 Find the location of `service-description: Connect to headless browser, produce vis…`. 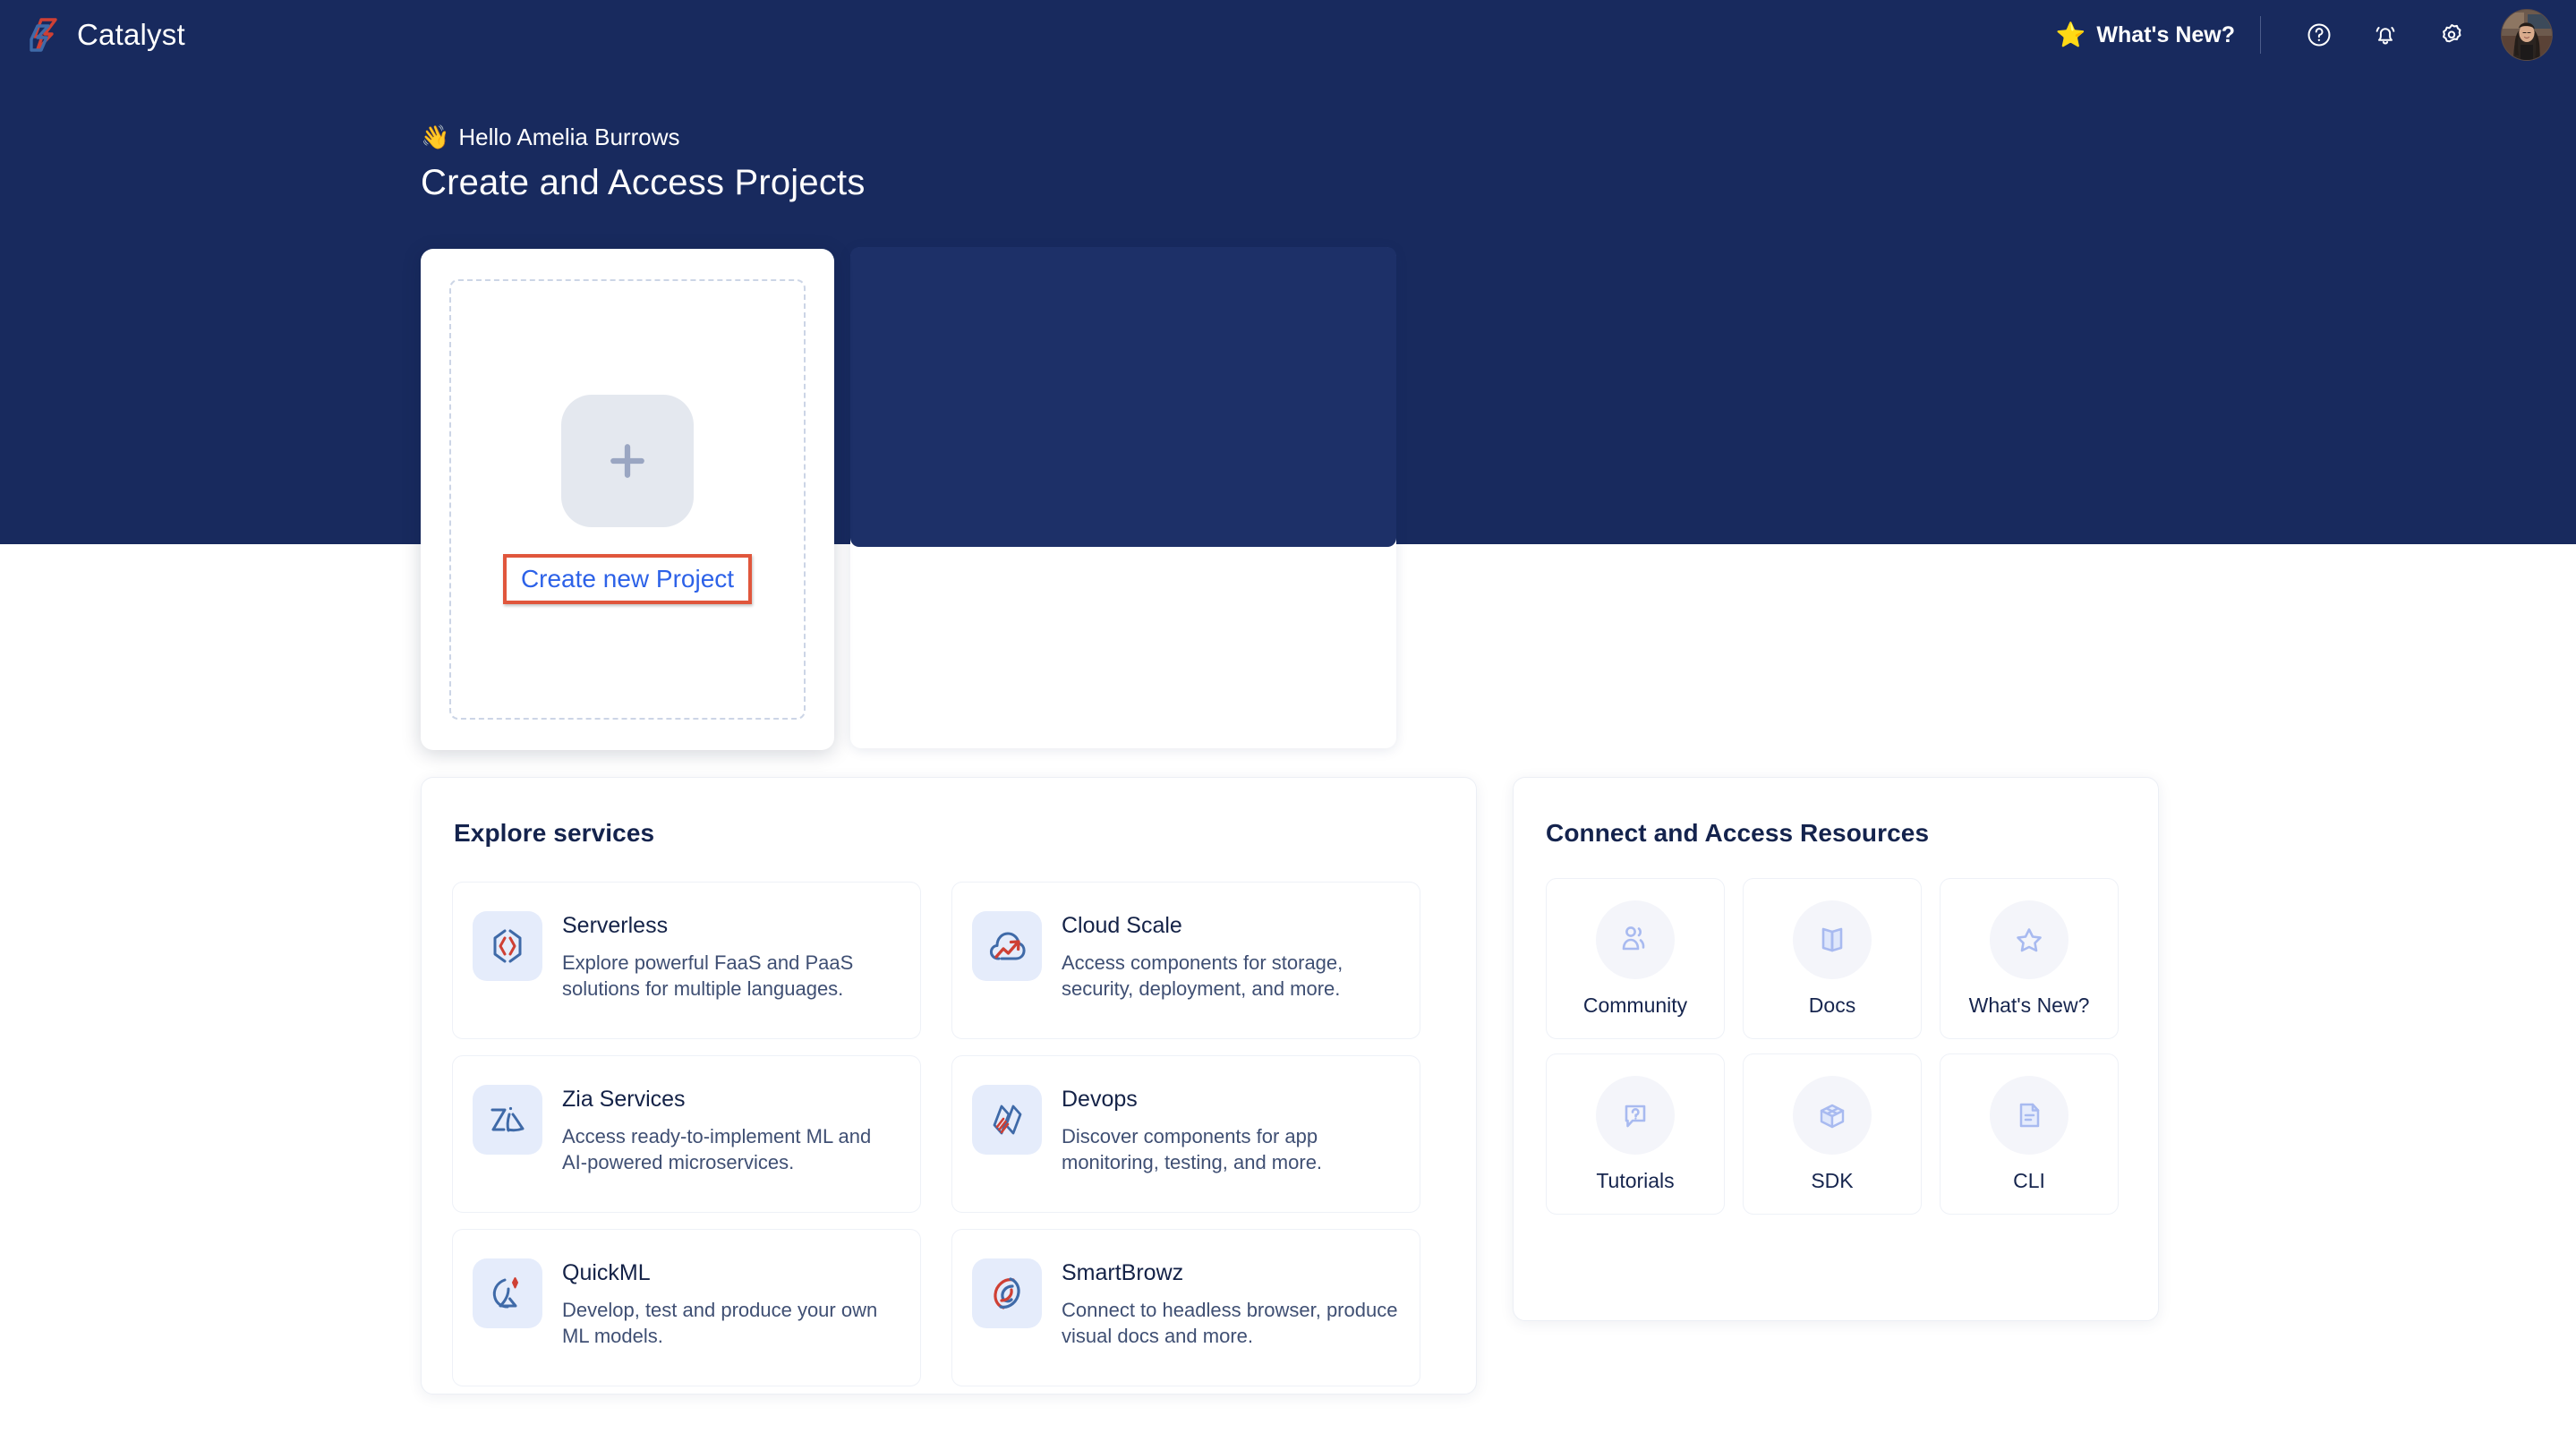

service-description: Connect to headless browser, produce vis… is located at coordinates (1230, 1323).